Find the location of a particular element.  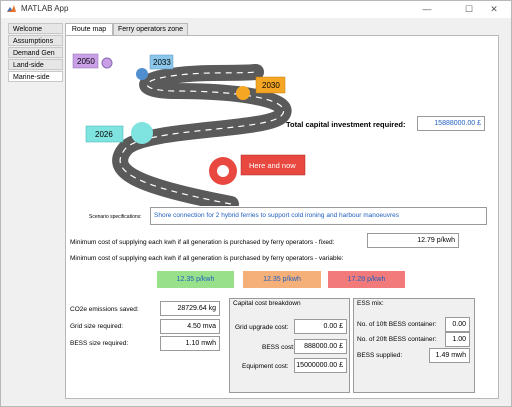

bess-supplied-label: BESS supplied: is located at coordinates (380, 355).